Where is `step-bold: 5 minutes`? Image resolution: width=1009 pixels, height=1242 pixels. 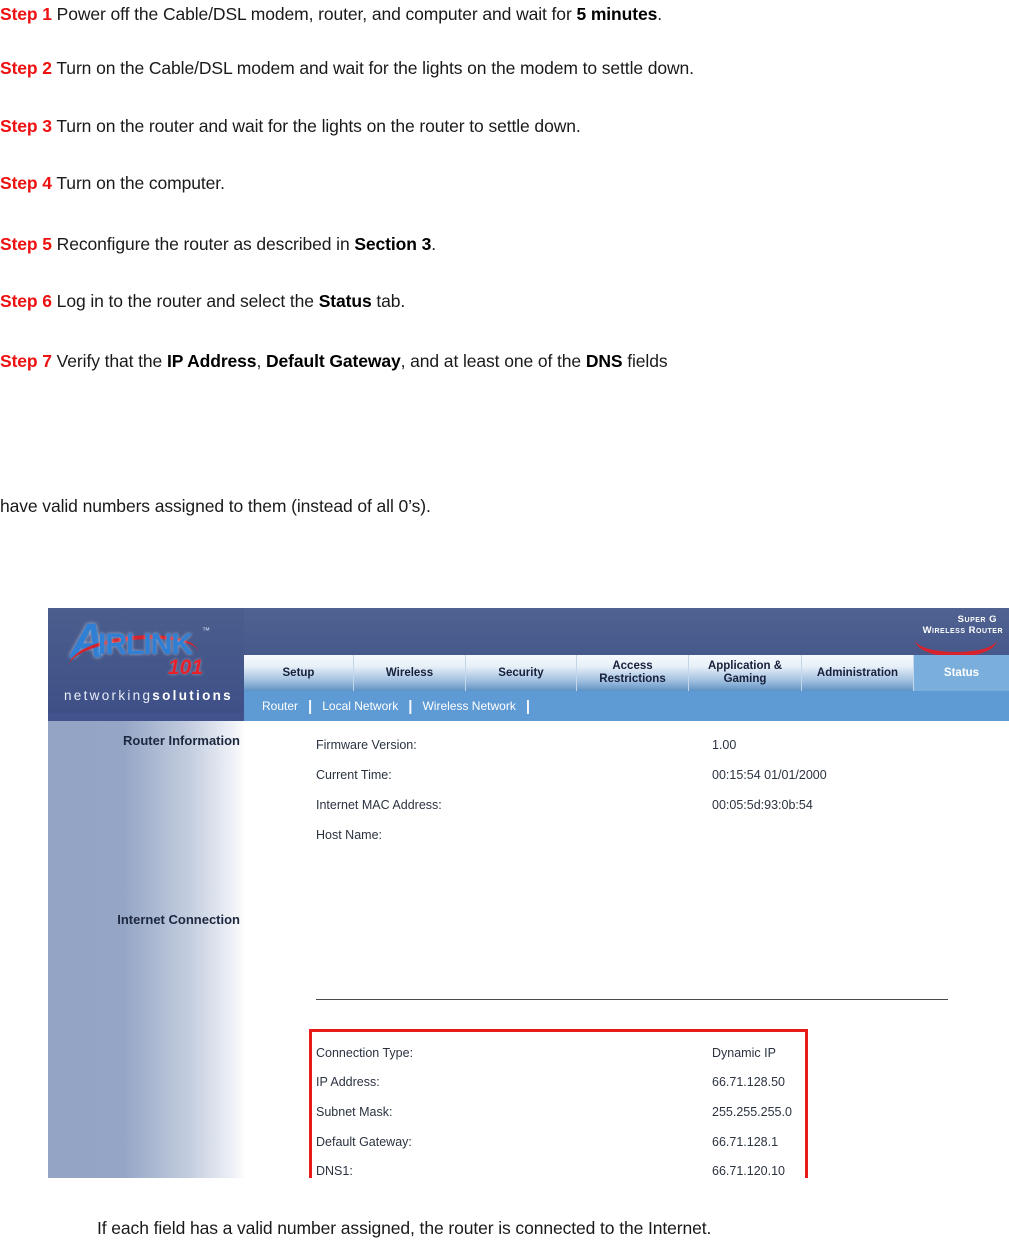 step-bold: 5 minutes is located at coordinates (617, 14).